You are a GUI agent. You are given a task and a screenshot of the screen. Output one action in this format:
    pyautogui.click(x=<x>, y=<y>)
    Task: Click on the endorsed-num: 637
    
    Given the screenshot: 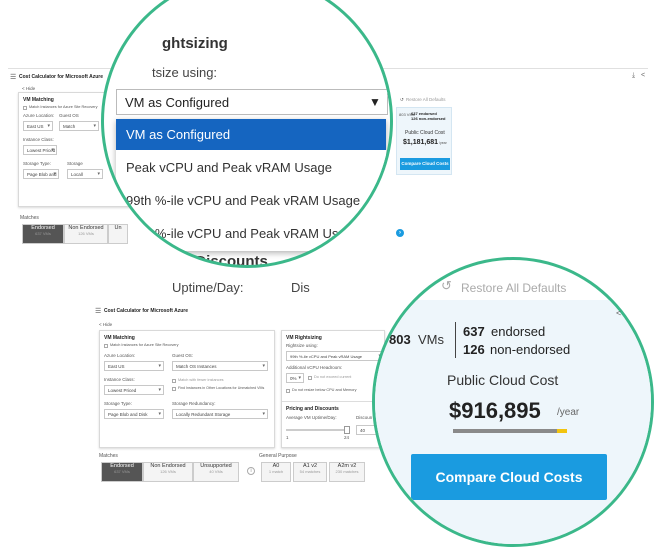 What is the action you would take?
    pyautogui.click(x=474, y=331)
    